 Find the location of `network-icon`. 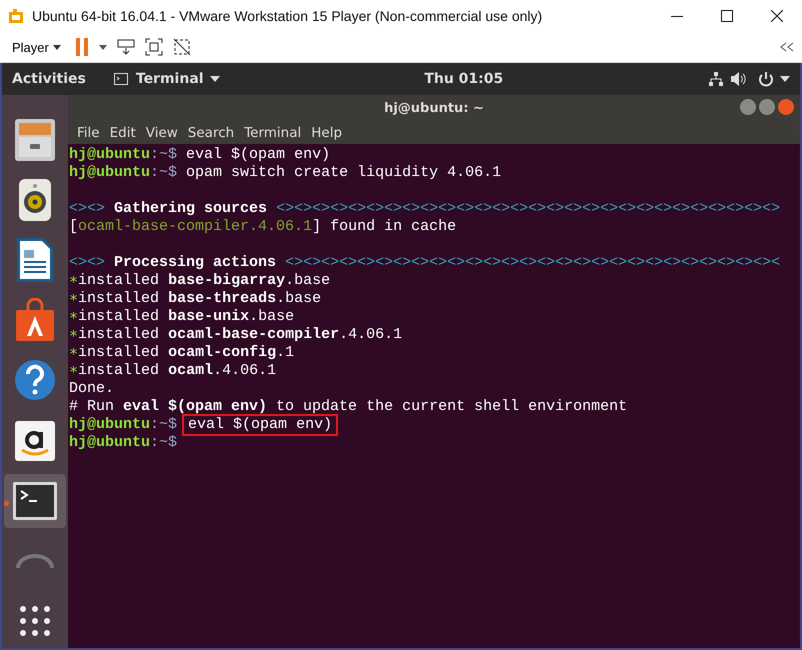

network-icon is located at coordinates (716, 79).